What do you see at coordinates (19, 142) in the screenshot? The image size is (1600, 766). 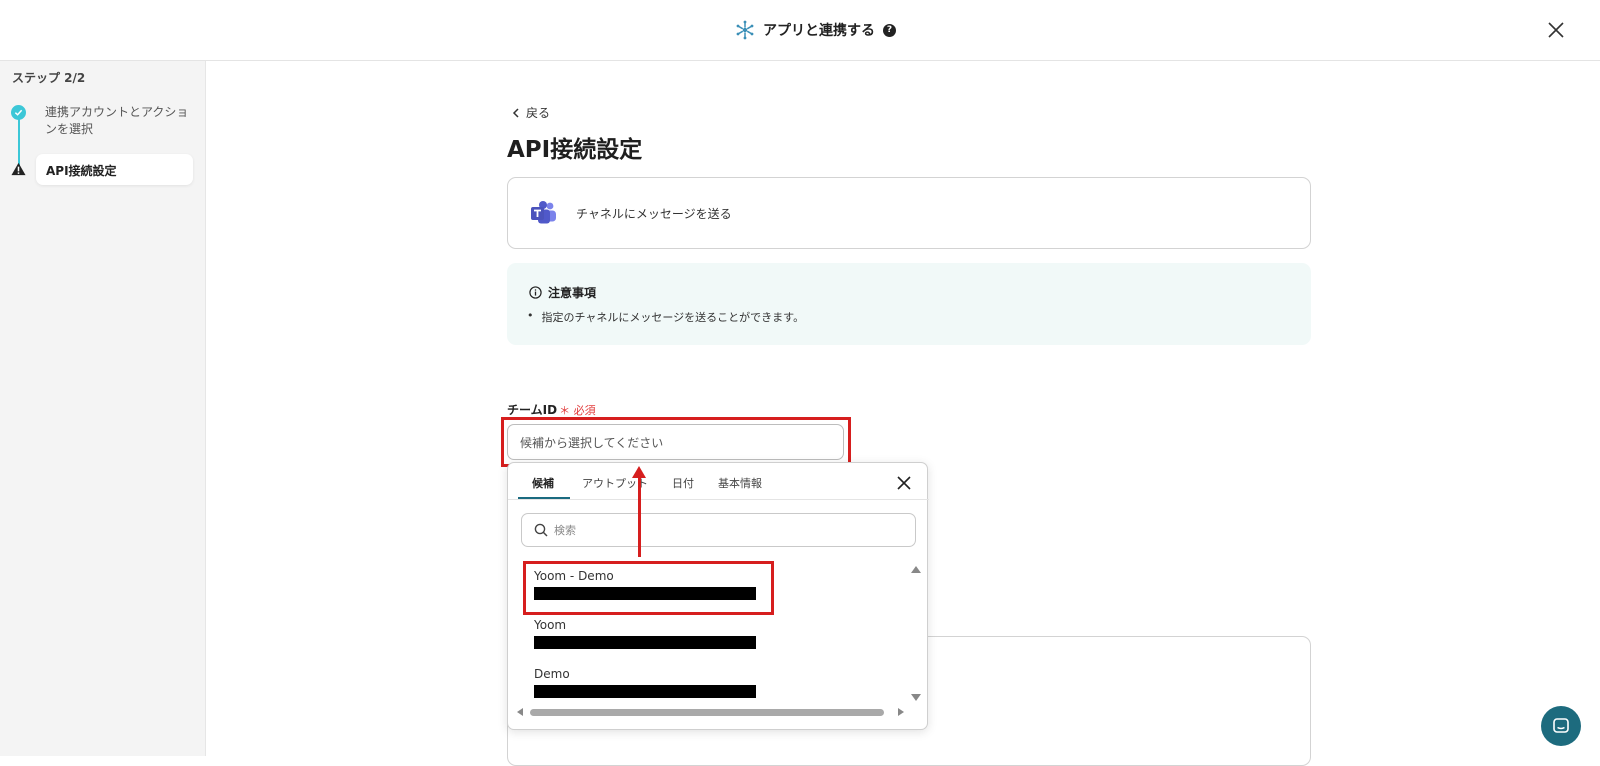 I see `step-connector` at bounding box center [19, 142].